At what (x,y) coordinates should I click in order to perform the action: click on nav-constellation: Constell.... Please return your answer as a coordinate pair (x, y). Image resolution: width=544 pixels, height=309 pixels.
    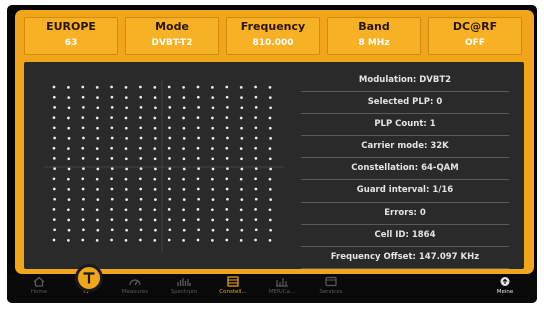
    Looking at the image, I should click on (233, 285).